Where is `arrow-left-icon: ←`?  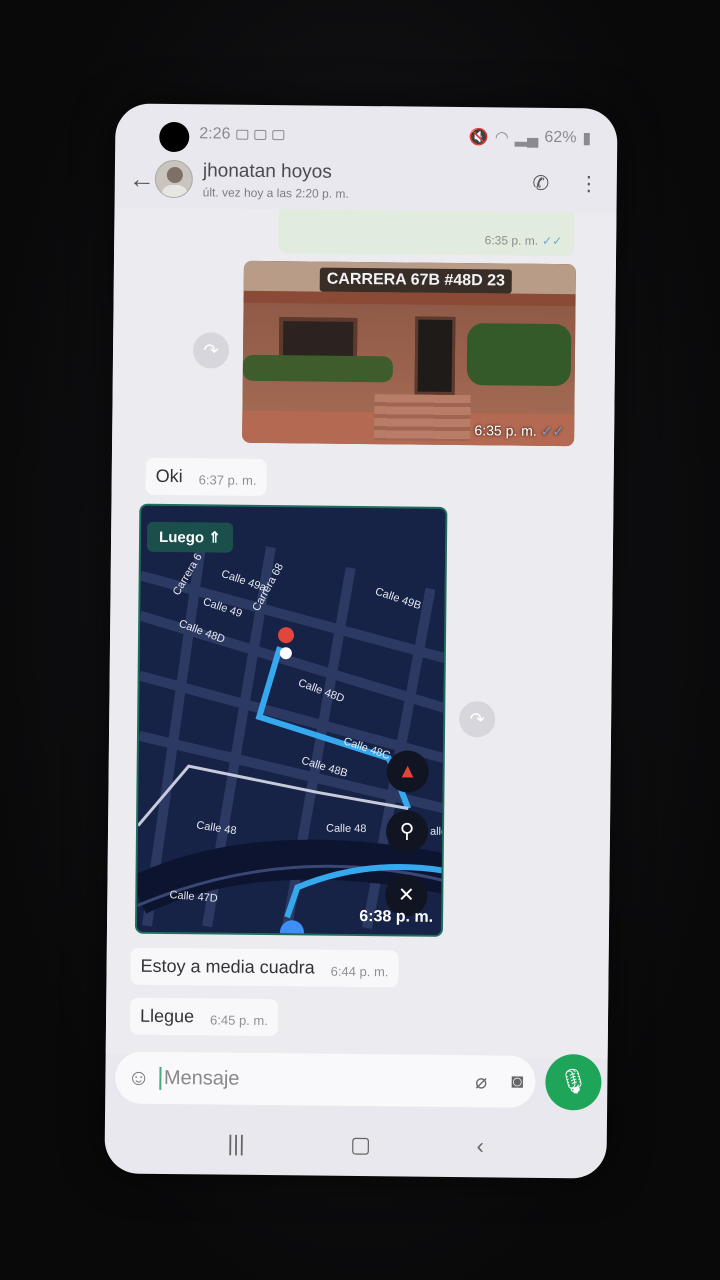 arrow-left-icon: ← is located at coordinates (142, 178).